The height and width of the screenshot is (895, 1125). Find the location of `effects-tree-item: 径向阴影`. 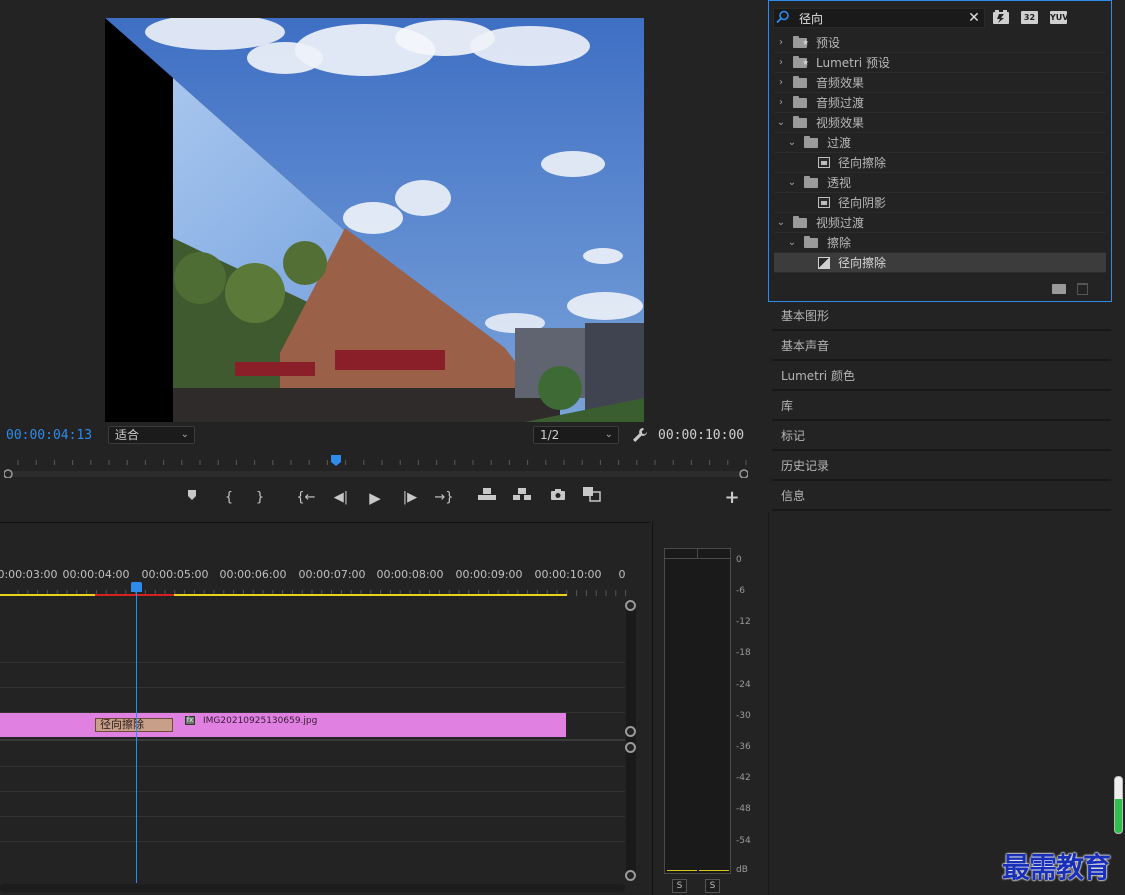

effects-tree-item: 径向阴影 is located at coordinates (940, 203).